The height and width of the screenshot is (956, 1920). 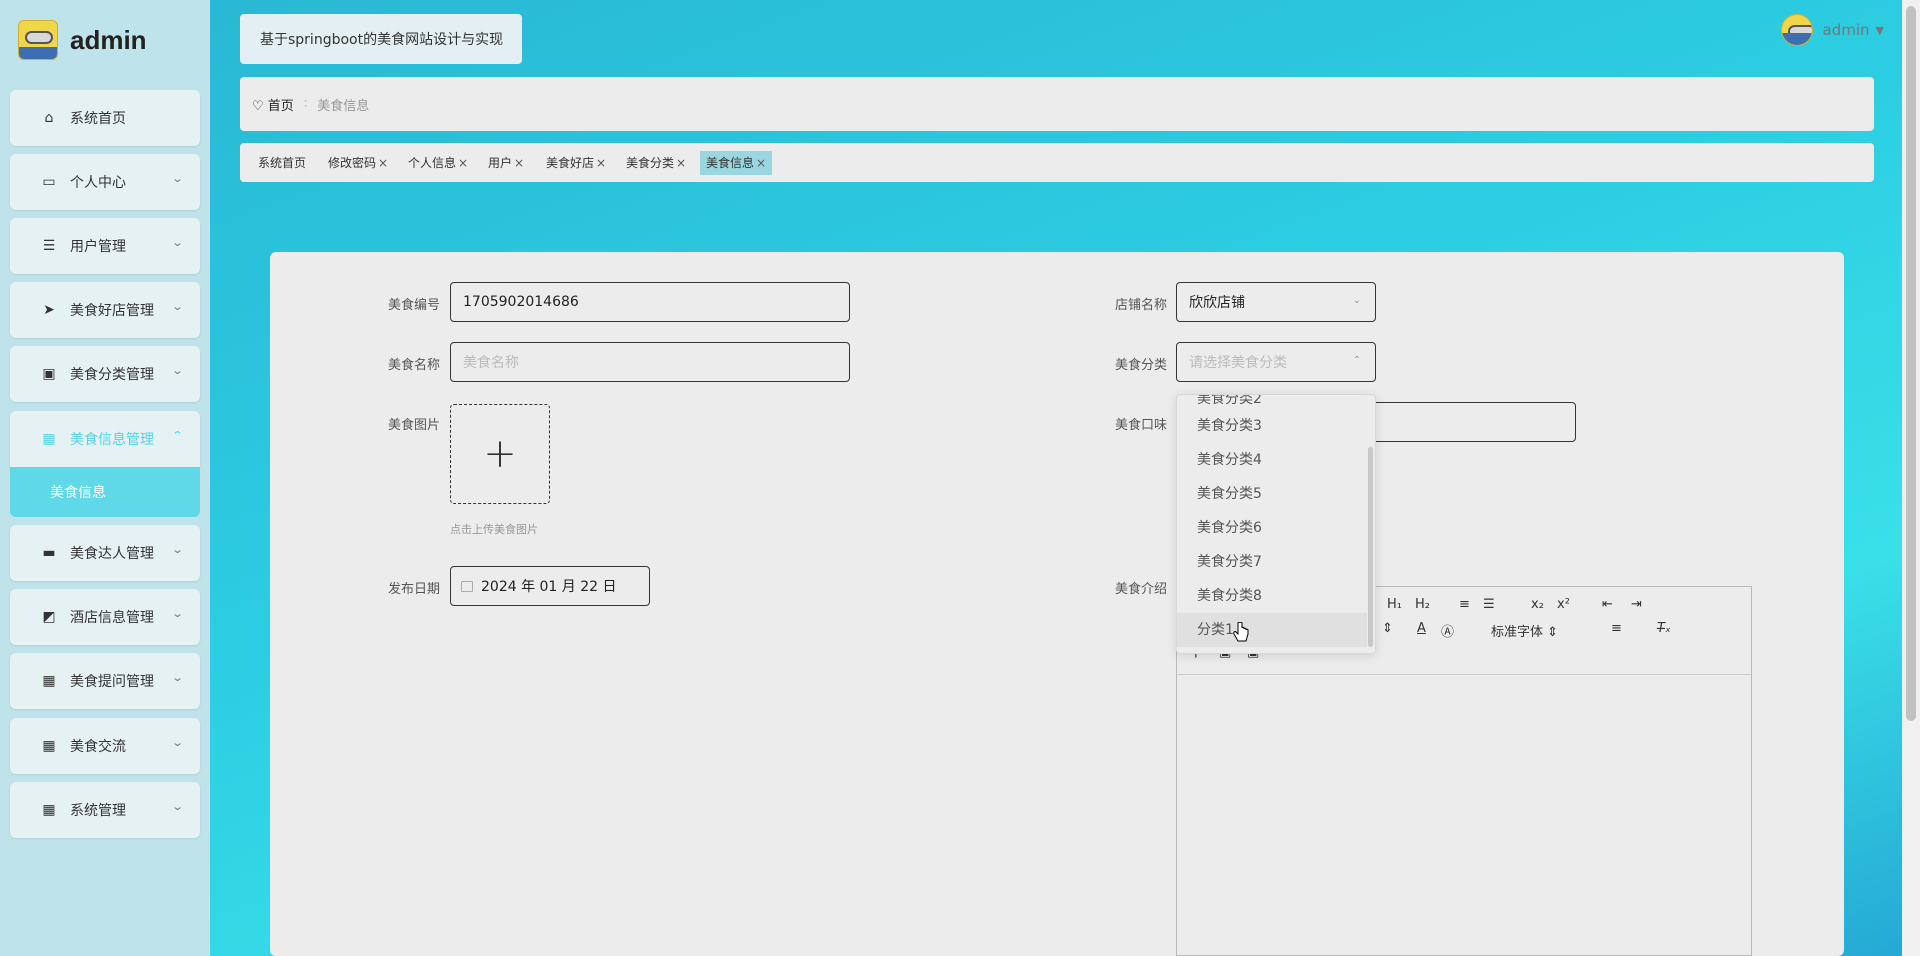 I want to click on food-no-label: 美食编号, so click(x=413, y=305).